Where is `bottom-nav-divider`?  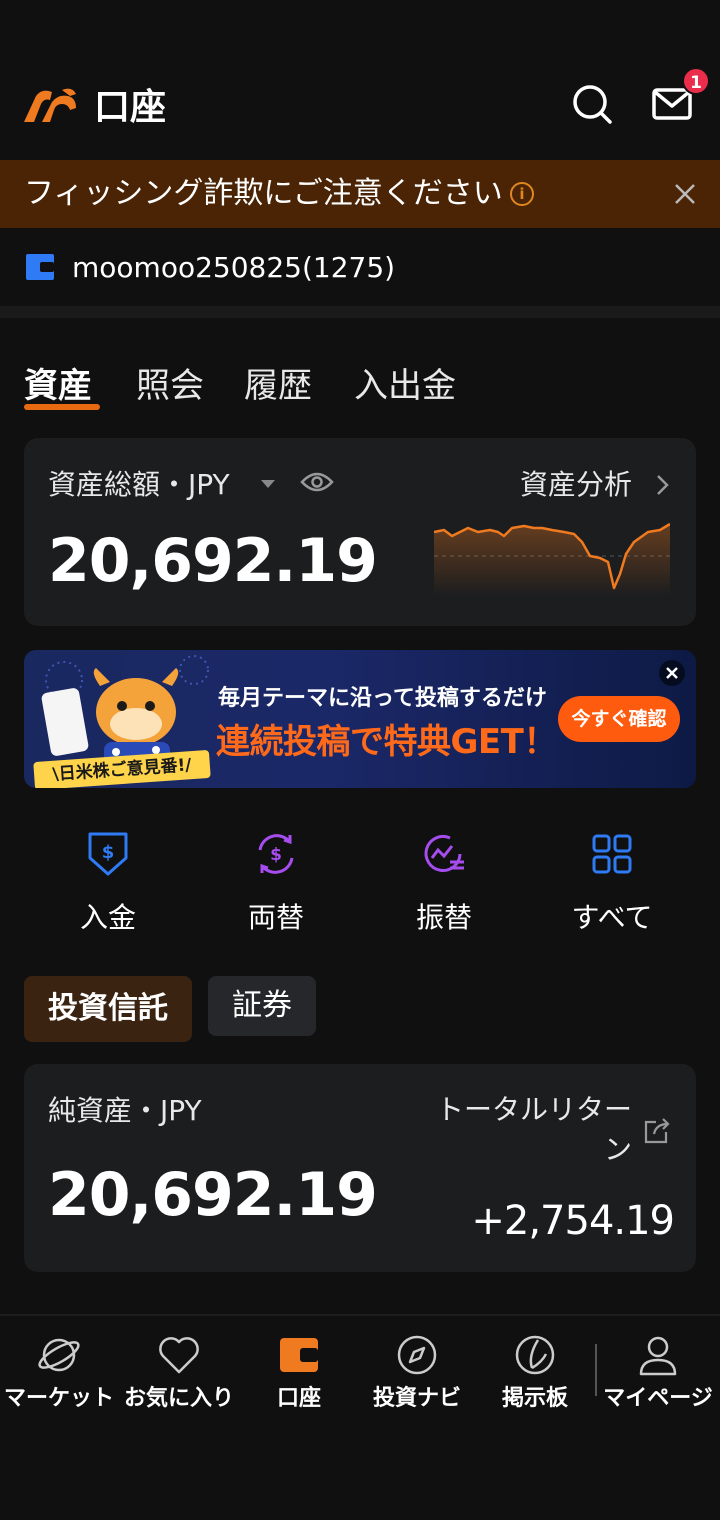 bottom-nav-divider is located at coordinates (360, 1315).